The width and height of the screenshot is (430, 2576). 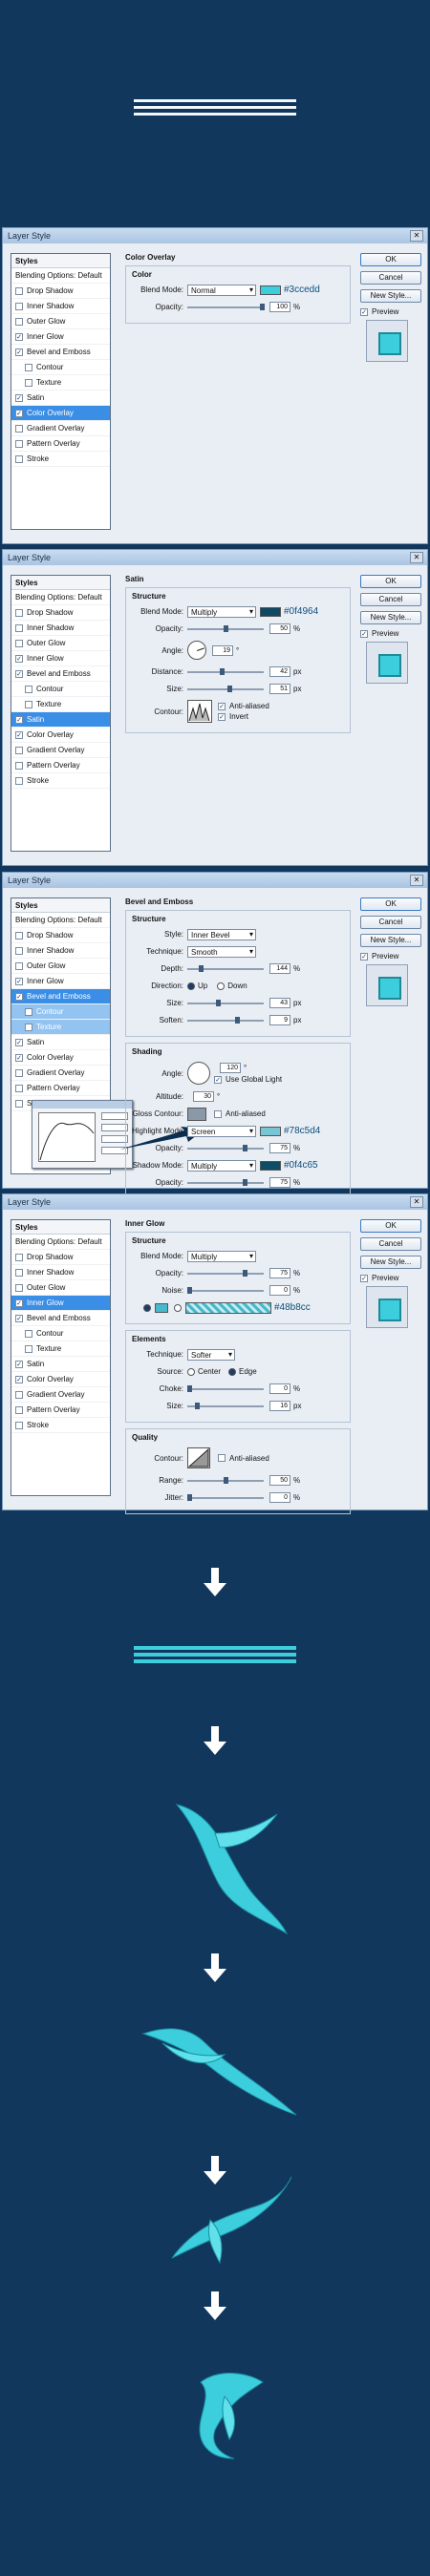 What do you see at coordinates (61, 1257) in the screenshot?
I see `style-item-drop-shadow: Drop Shadow` at bounding box center [61, 1257].